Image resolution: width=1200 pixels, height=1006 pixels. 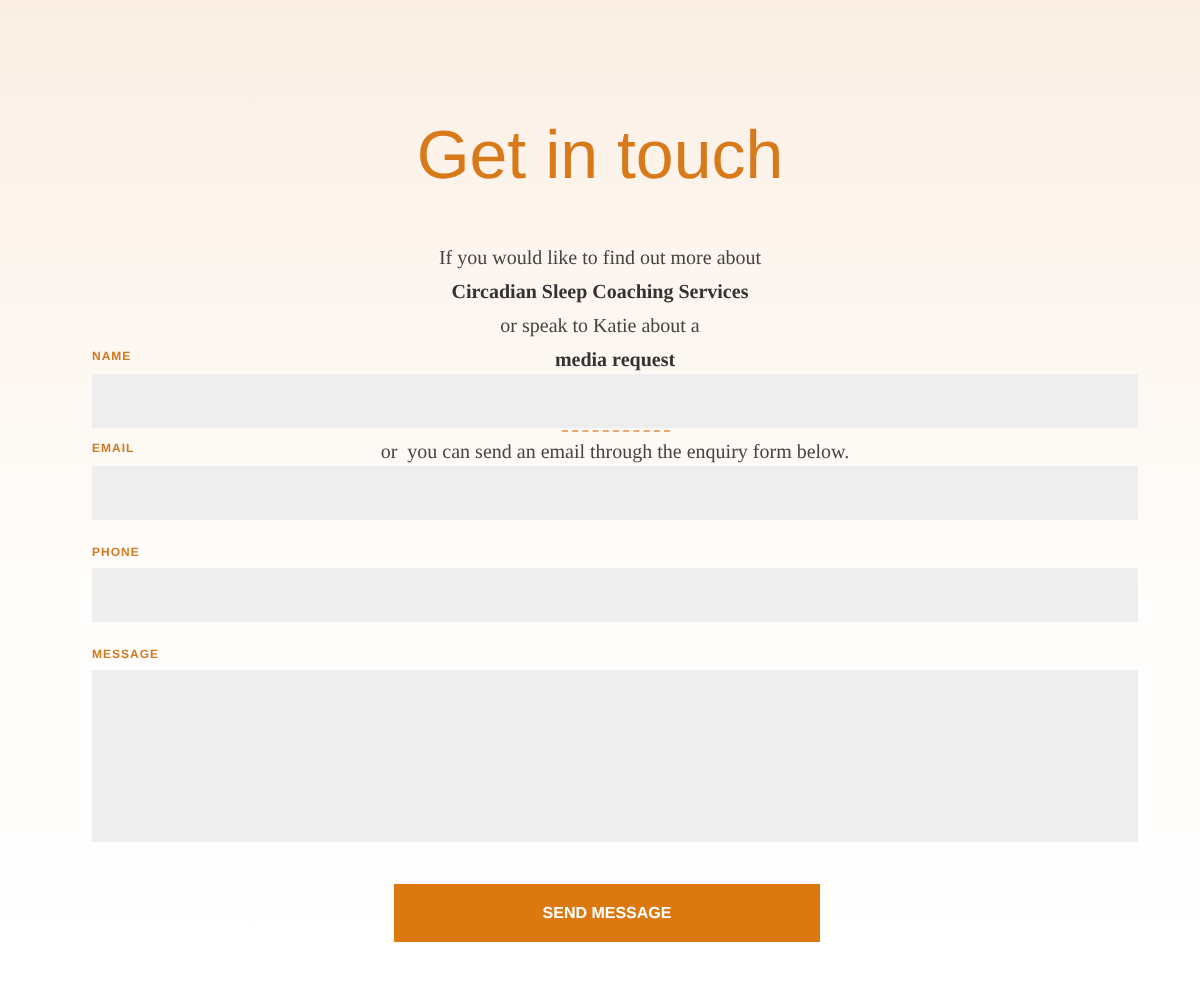 What do you see at coordinates (615, 453) in the screenshot?
I see `intro-text: or you can send an email through the enquiry form below.` at bounding box center [615, 453].